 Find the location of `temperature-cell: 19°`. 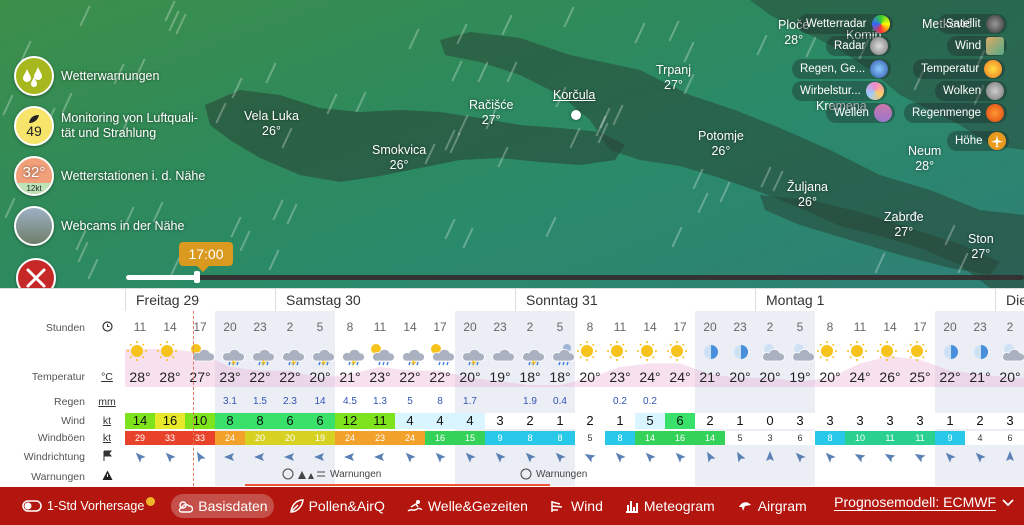

temperature-cell: 19° is located at coordinates (500, 377).